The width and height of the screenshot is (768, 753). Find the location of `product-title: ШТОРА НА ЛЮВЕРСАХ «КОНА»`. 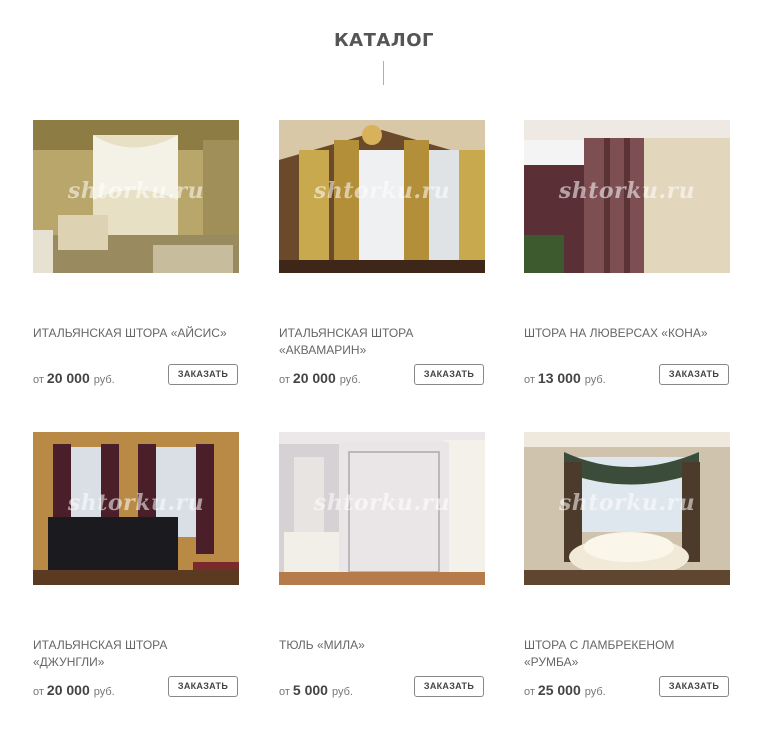

product-title: ШТОРА НА ЛЮВЕРСАХ «КОНА» is located at coordinates (627, 333).